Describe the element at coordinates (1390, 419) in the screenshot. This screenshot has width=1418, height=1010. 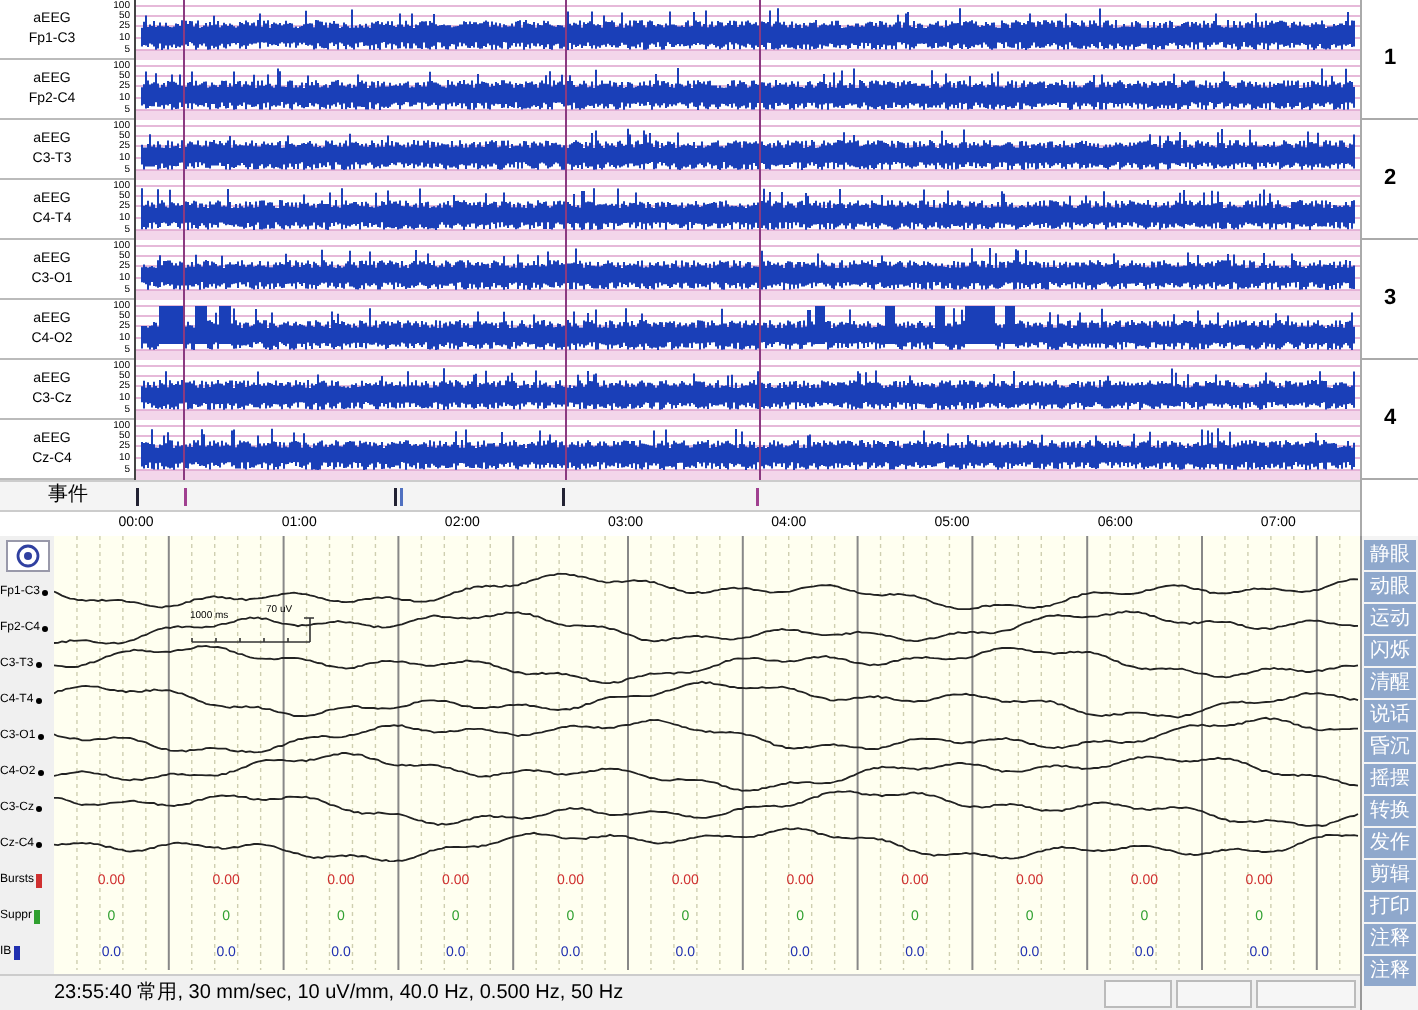
I see `group-number: 4` at that location.